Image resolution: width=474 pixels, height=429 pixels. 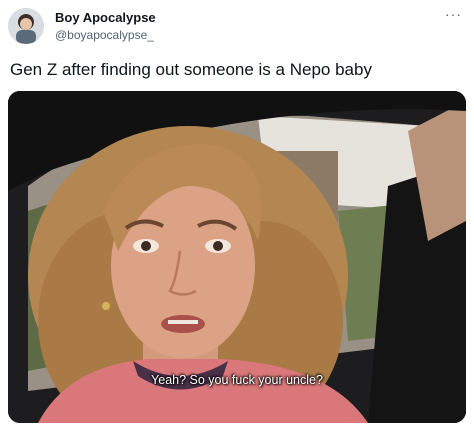 I want to click on more-options-icon: ···, so click(x=453, y=14).